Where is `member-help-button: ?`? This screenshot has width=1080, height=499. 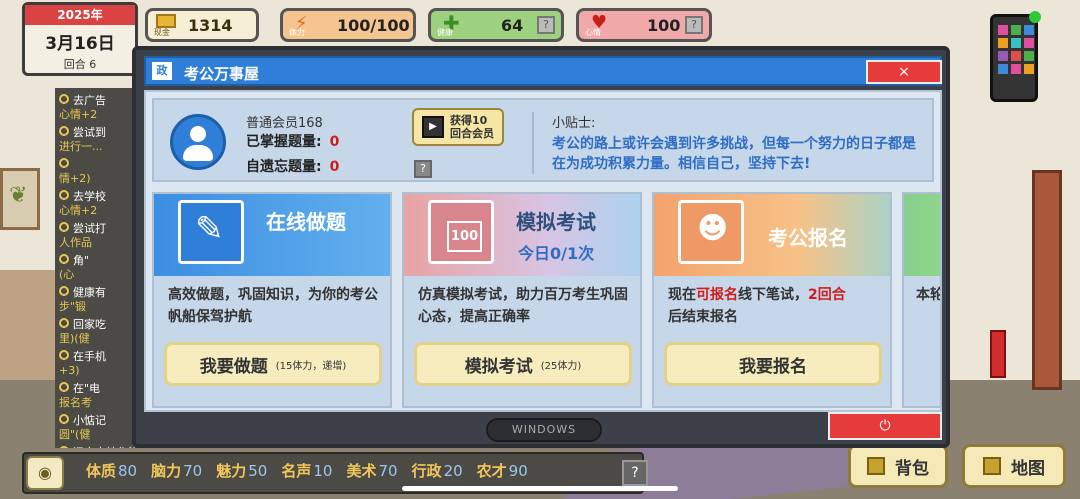
member-help-button: ? is located at coordinates (423, 169).